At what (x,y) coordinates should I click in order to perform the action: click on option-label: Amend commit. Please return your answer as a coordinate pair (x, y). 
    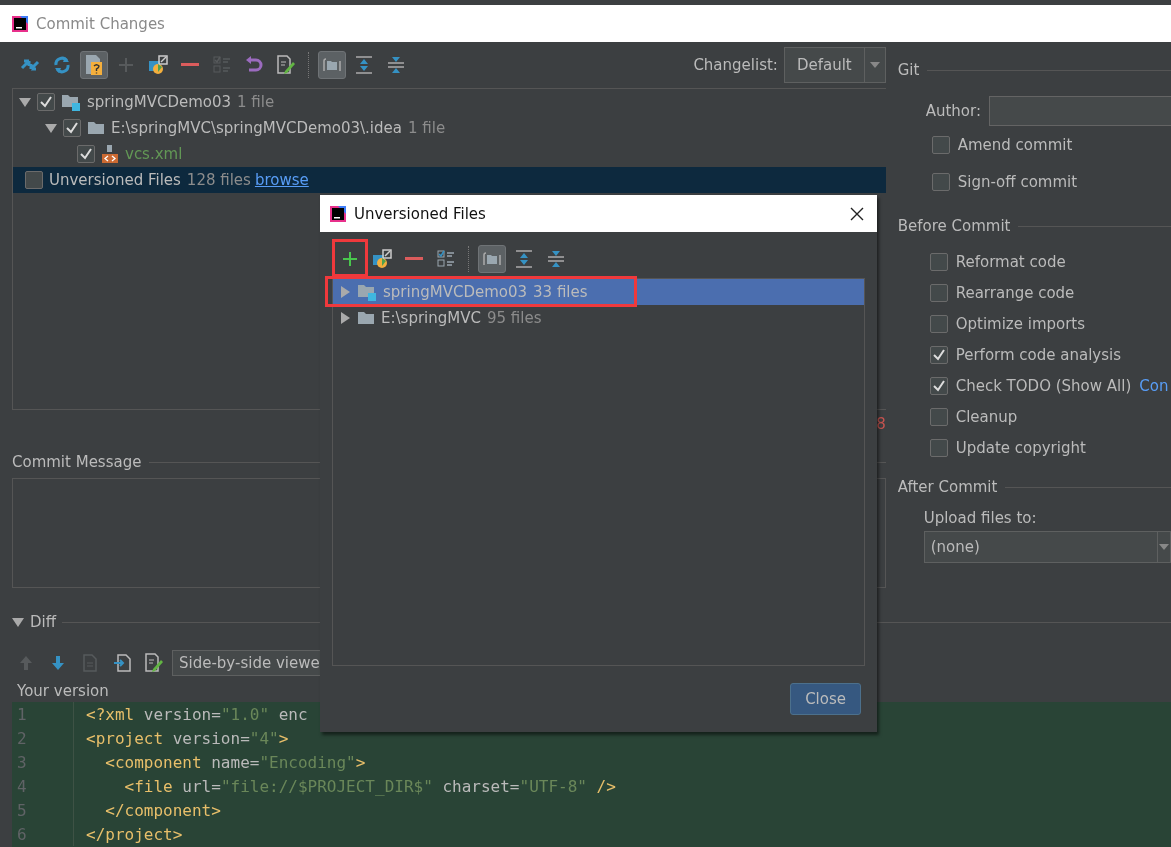
    Looking at the image, I should click on (1015, 144).